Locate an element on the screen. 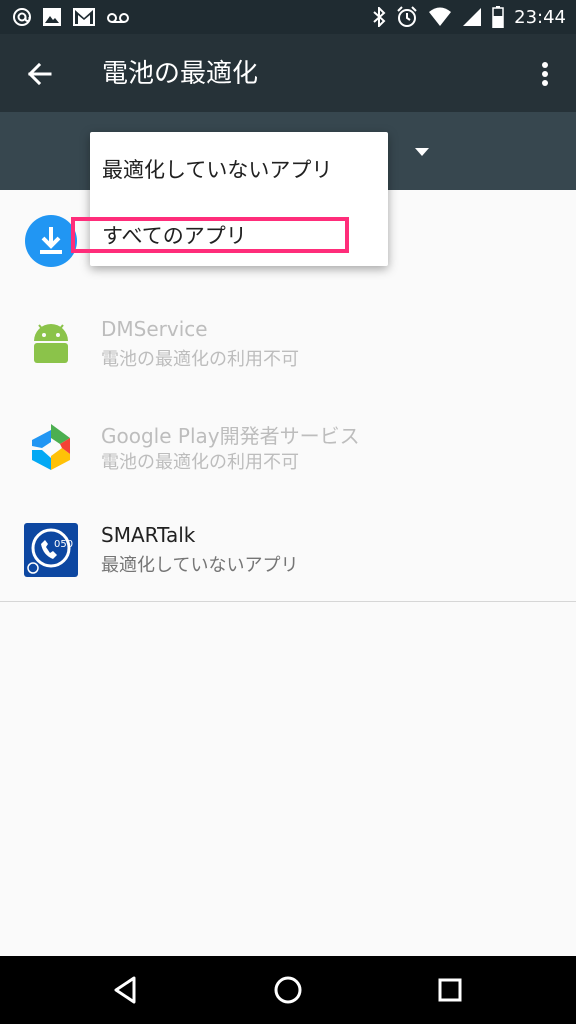  alarm-icon is located at coordinates (407, 16).